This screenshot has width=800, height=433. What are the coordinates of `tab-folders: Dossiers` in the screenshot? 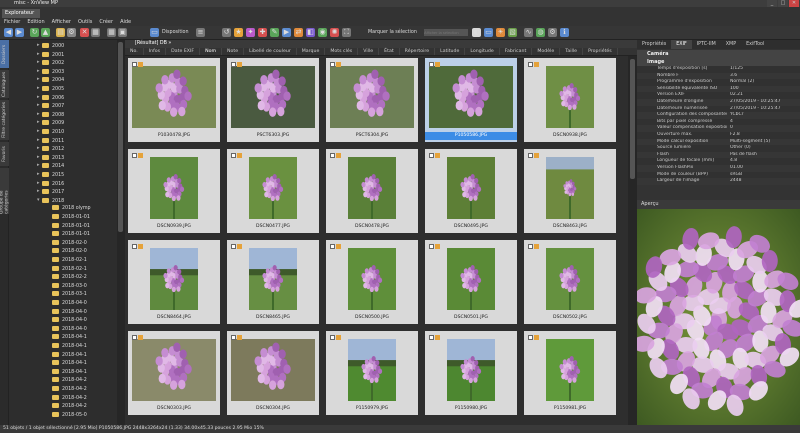 It's located at (4, 54).